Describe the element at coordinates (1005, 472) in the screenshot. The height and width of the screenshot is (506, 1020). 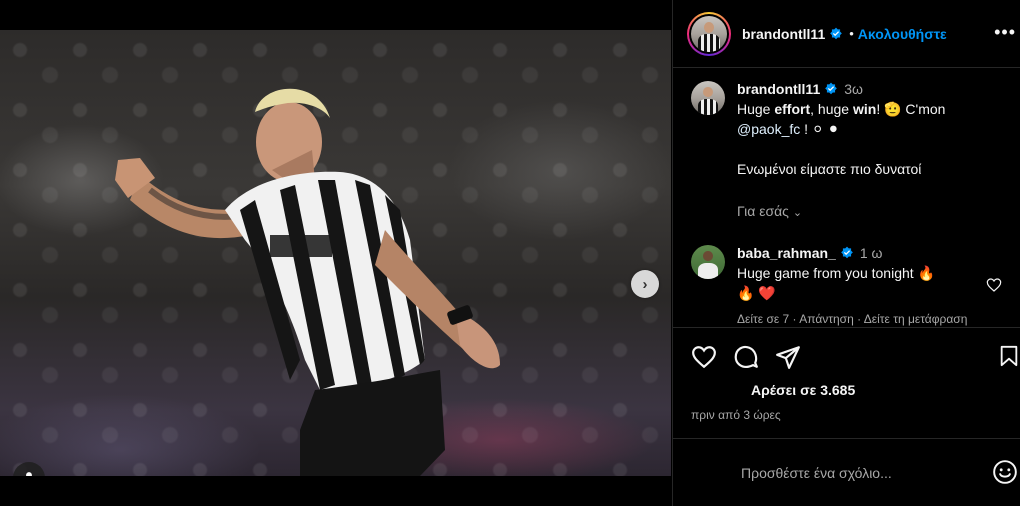
I see `emoji-icon` at that location.